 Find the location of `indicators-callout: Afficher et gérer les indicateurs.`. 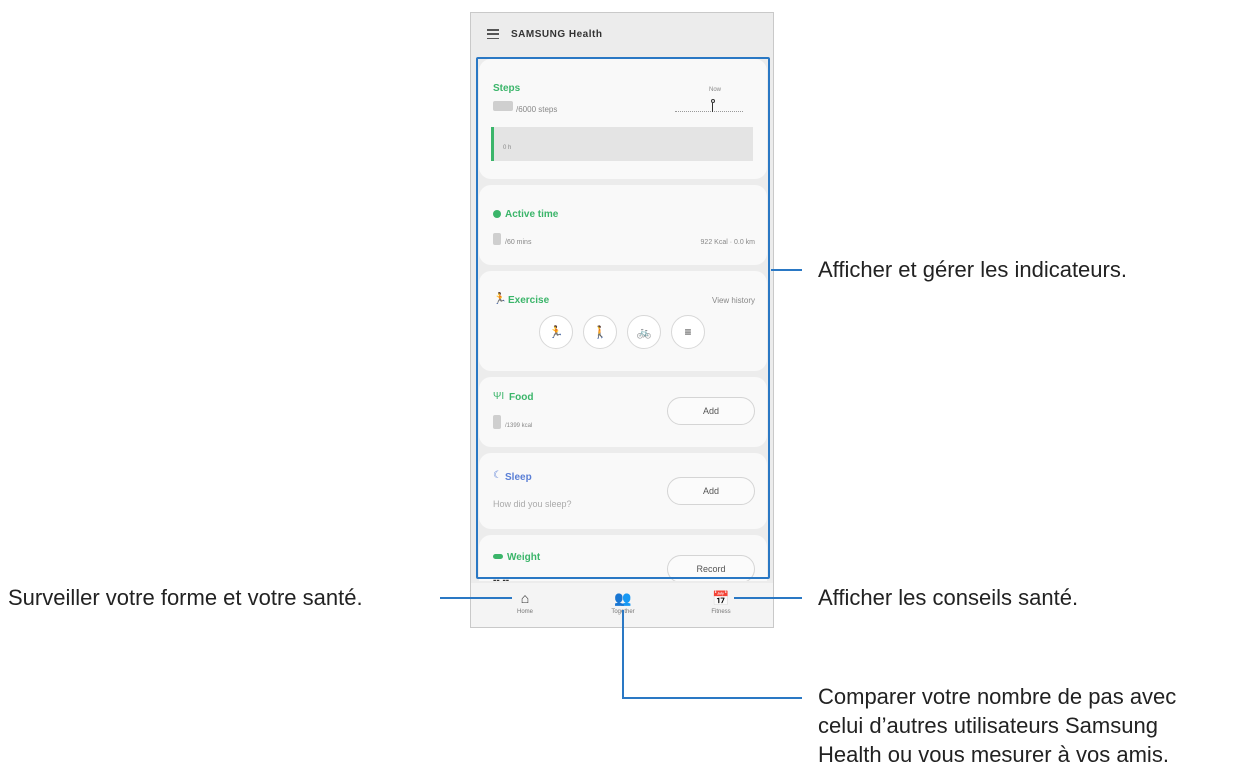

indicators-callout: Afficher et gérer les indicateurs. is located at coordinates (972, 269).